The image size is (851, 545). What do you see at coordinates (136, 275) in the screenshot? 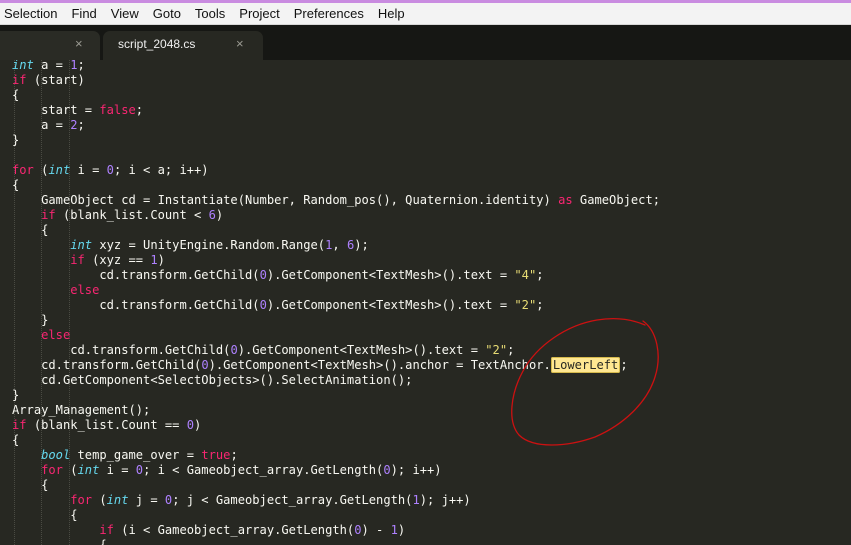
I see `code-token: cd.transform.GetChild(` at bounding box center [136, 275].